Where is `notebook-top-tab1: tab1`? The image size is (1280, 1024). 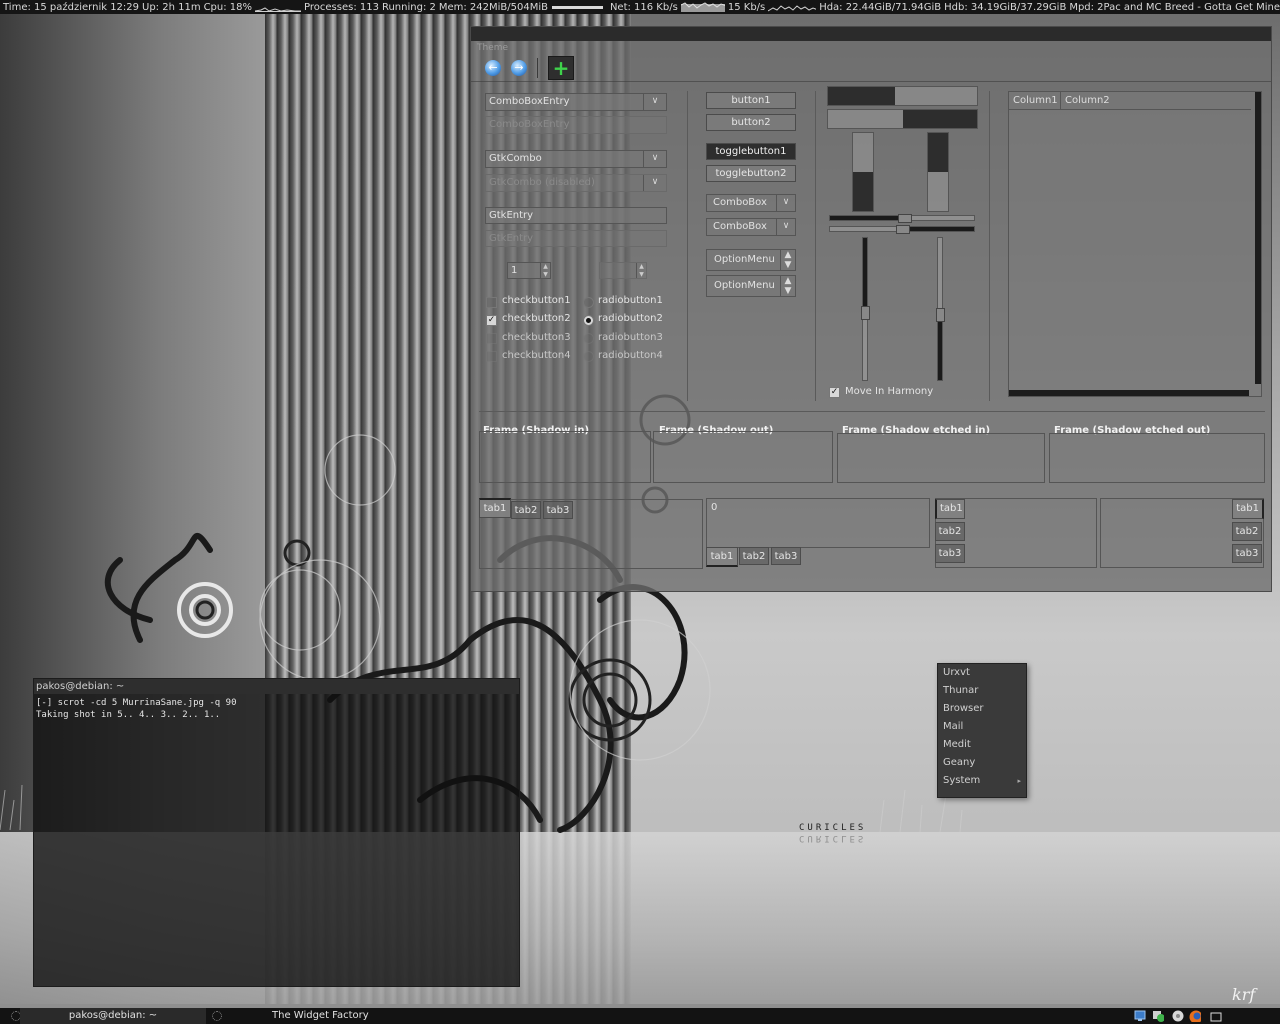
notebook-top-tab1: tab1 is located at coordinates (495, 508).